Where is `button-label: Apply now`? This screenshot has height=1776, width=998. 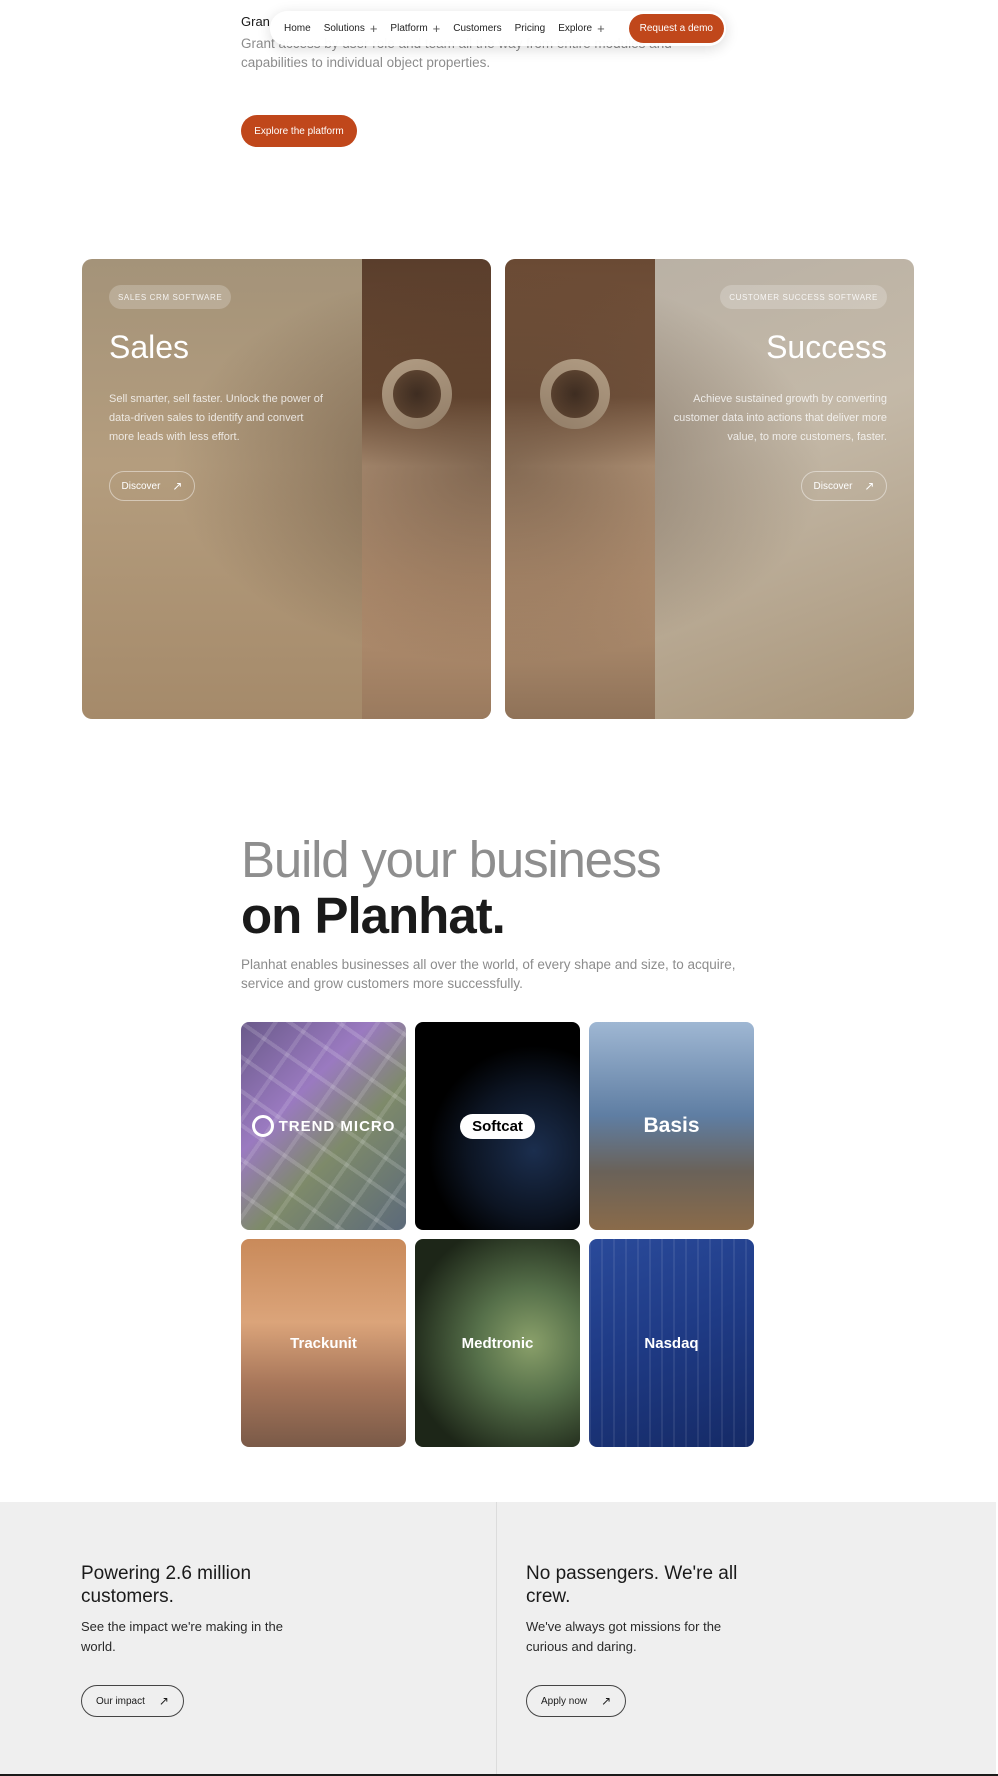
button-label: Apply now is located at coordinates (564, 1701).